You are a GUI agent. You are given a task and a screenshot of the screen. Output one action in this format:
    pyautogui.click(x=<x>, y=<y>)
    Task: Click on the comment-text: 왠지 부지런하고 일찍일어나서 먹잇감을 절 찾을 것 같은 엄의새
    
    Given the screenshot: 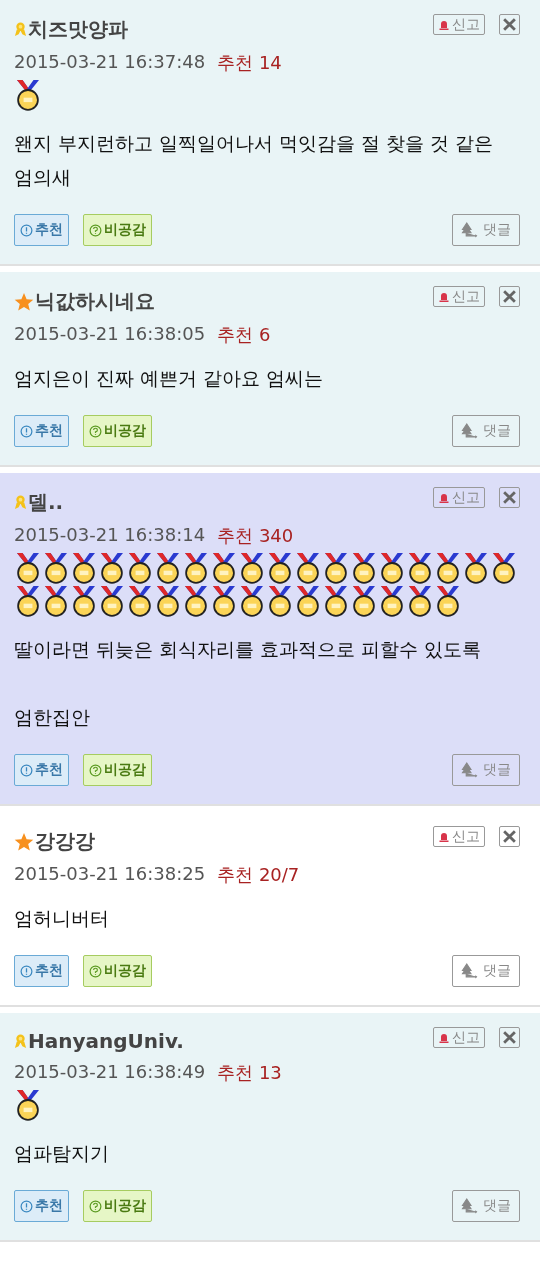 What is the action you would take?
    pyautogui.click(x=254, y=160)
    